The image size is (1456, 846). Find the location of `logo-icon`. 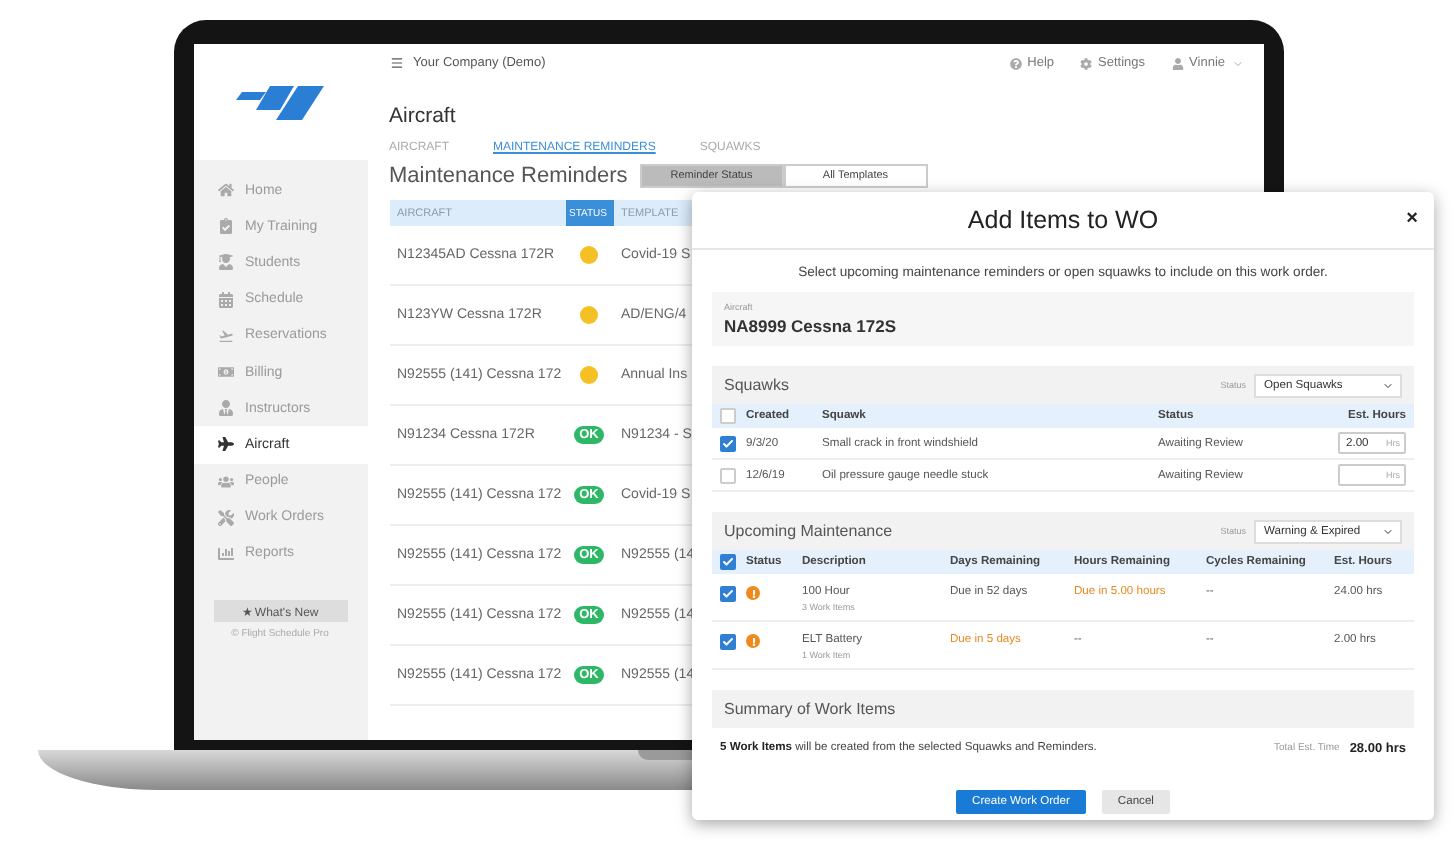

logo-icon is located at coordinates (280, 102).